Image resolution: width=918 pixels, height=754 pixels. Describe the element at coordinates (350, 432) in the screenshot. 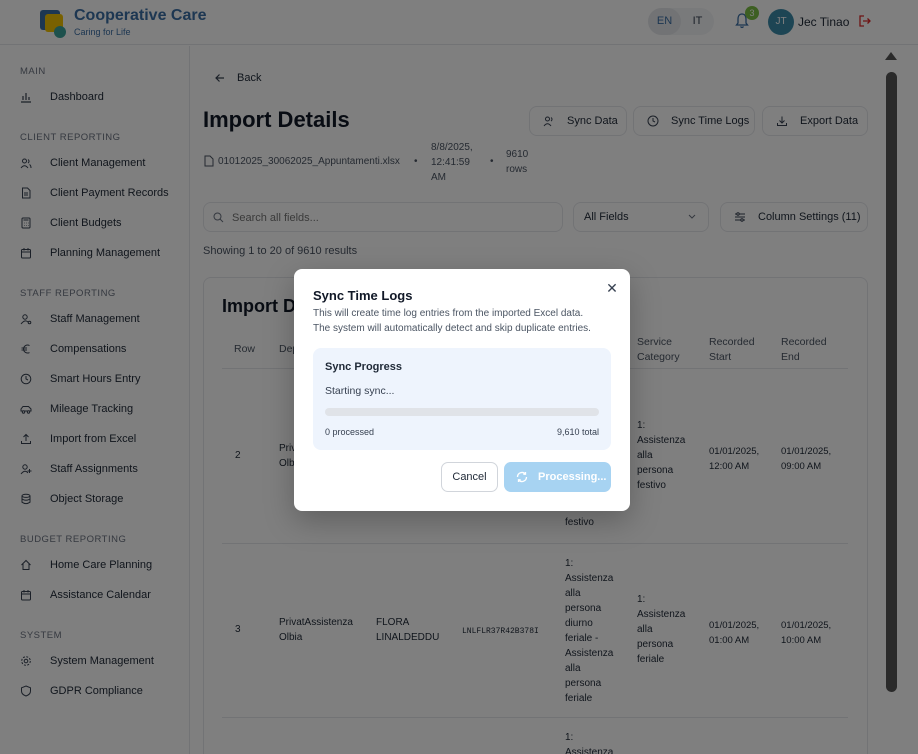

I see `processed-count: 0 processed` at that location.